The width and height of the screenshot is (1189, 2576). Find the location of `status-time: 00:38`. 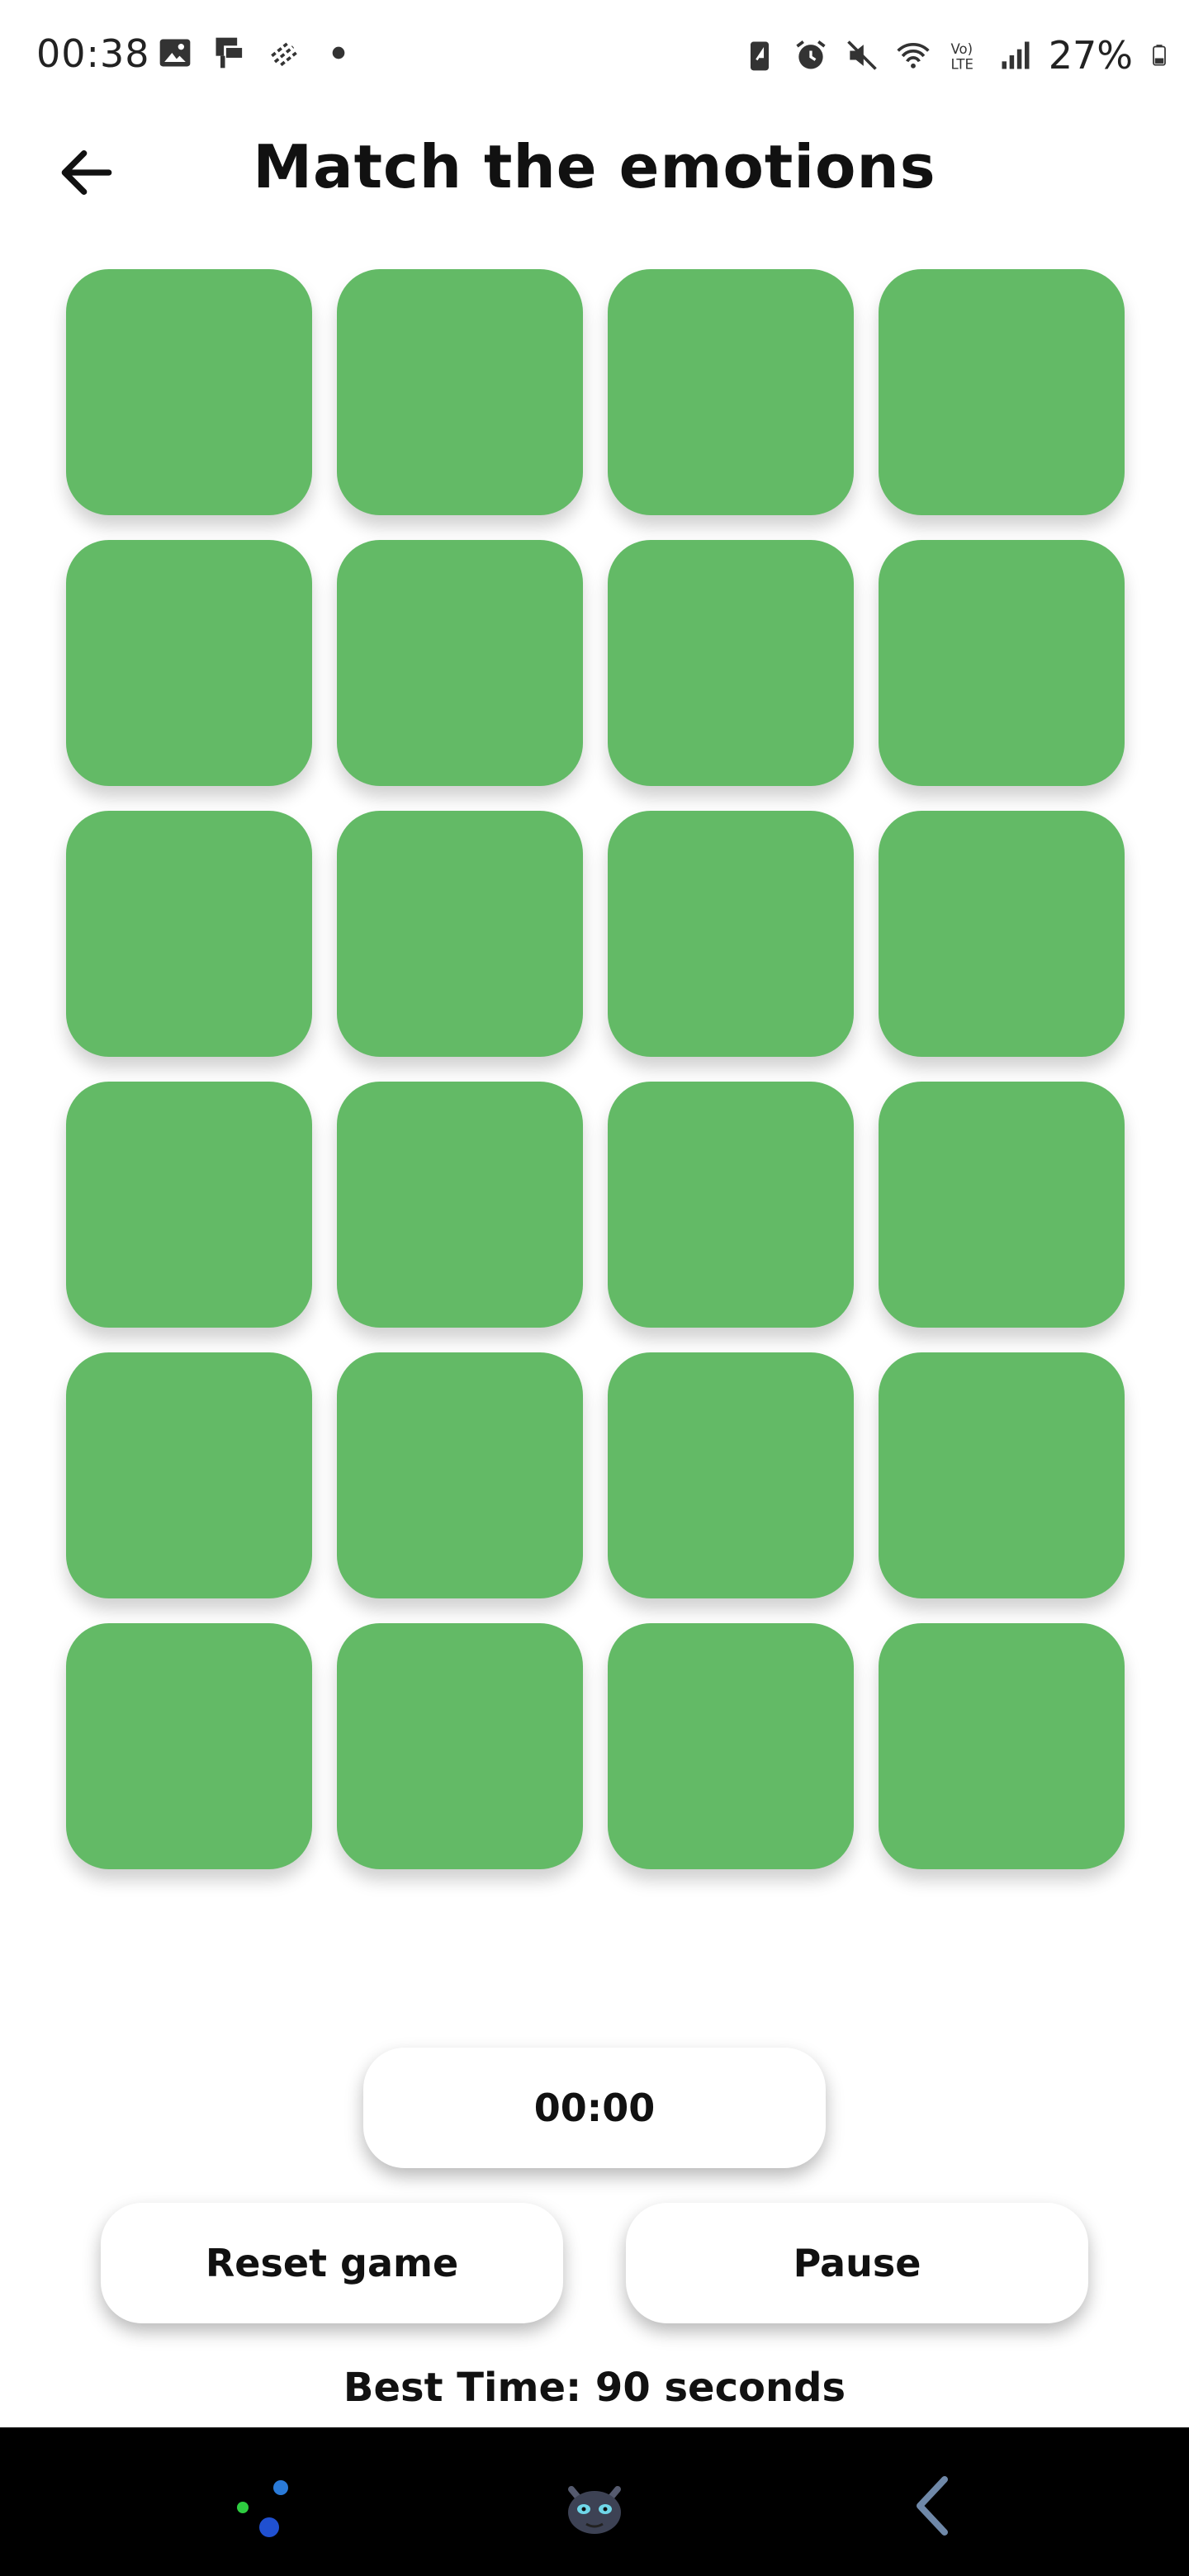

status-time: 00:38 is located at coordinates (93, 53).